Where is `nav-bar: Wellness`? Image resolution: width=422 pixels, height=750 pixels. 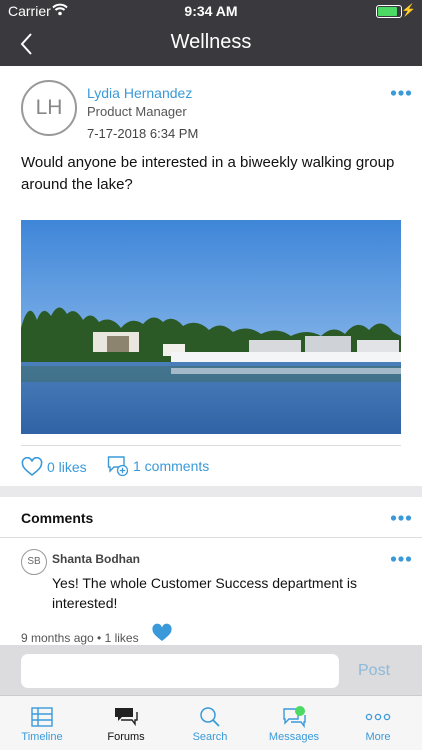
nav-bar: Wellness is located at coordinates (211, 44).